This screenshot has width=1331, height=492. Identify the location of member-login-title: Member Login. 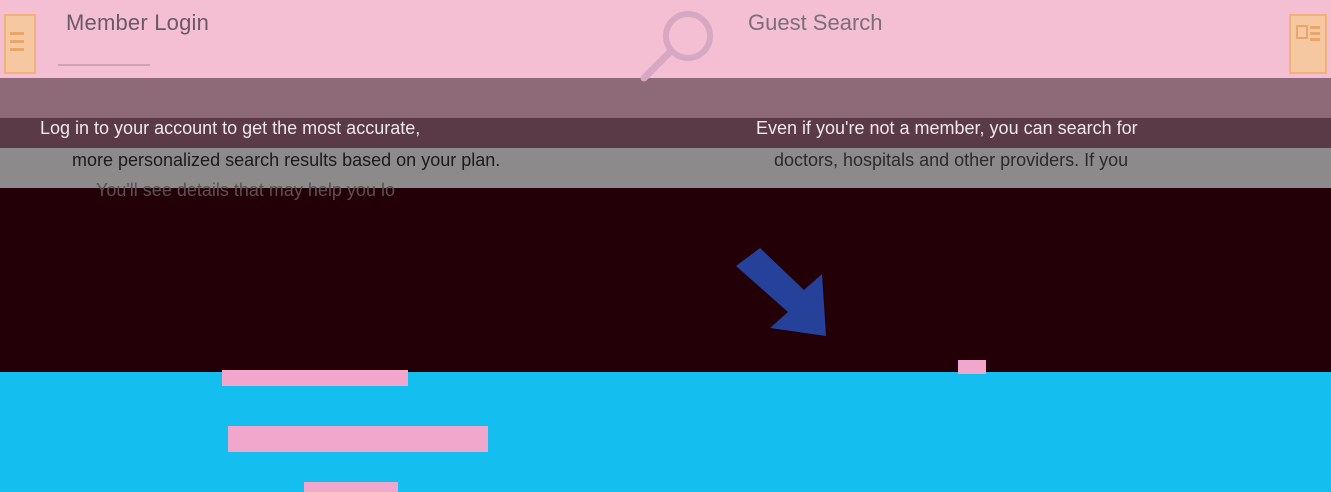
(137, 23).